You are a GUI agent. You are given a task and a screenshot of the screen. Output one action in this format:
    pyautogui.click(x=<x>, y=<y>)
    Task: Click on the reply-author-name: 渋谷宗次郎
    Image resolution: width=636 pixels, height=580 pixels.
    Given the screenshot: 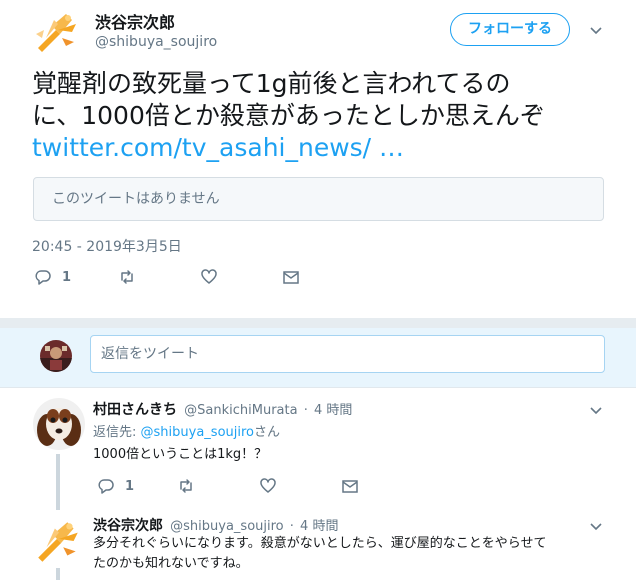 What is the action you would take?
    pyautogui.click(x=128, y=526)
    